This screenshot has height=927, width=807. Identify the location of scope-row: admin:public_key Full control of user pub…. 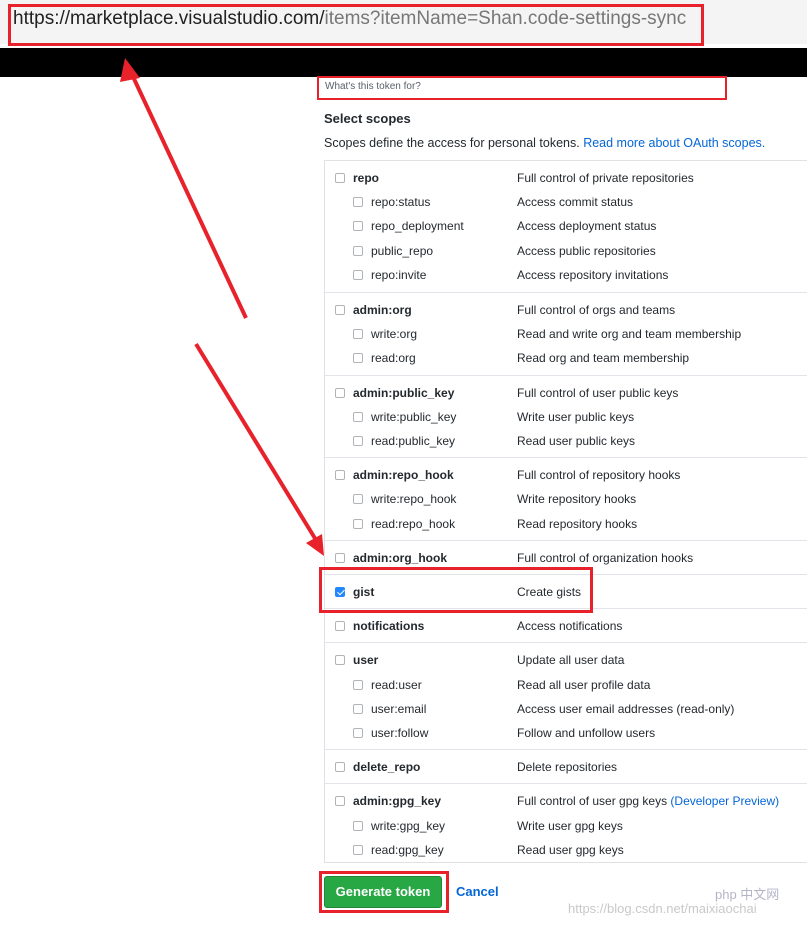
(566, 393).